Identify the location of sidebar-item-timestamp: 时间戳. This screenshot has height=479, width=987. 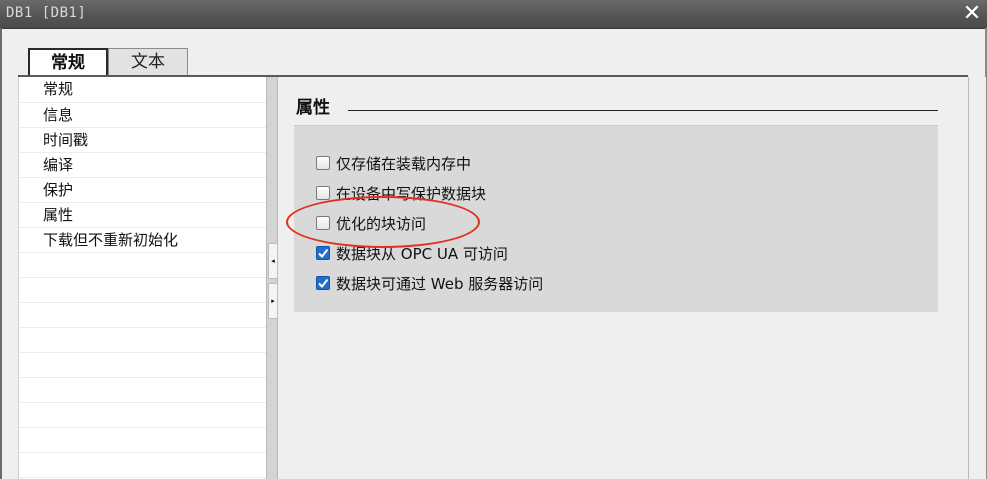
(143, 140).